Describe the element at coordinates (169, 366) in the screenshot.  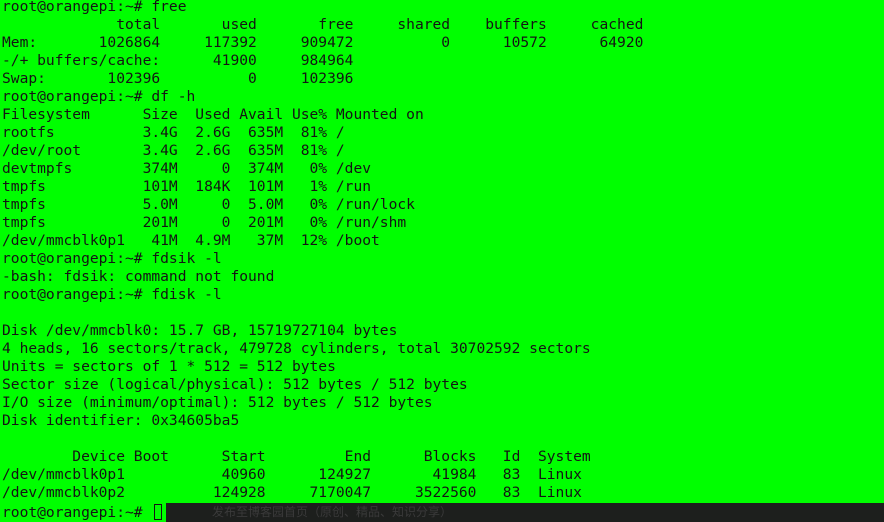
I see `terminal-line: Units = sectors of 1 * 512 = 512 bytes` at that location.